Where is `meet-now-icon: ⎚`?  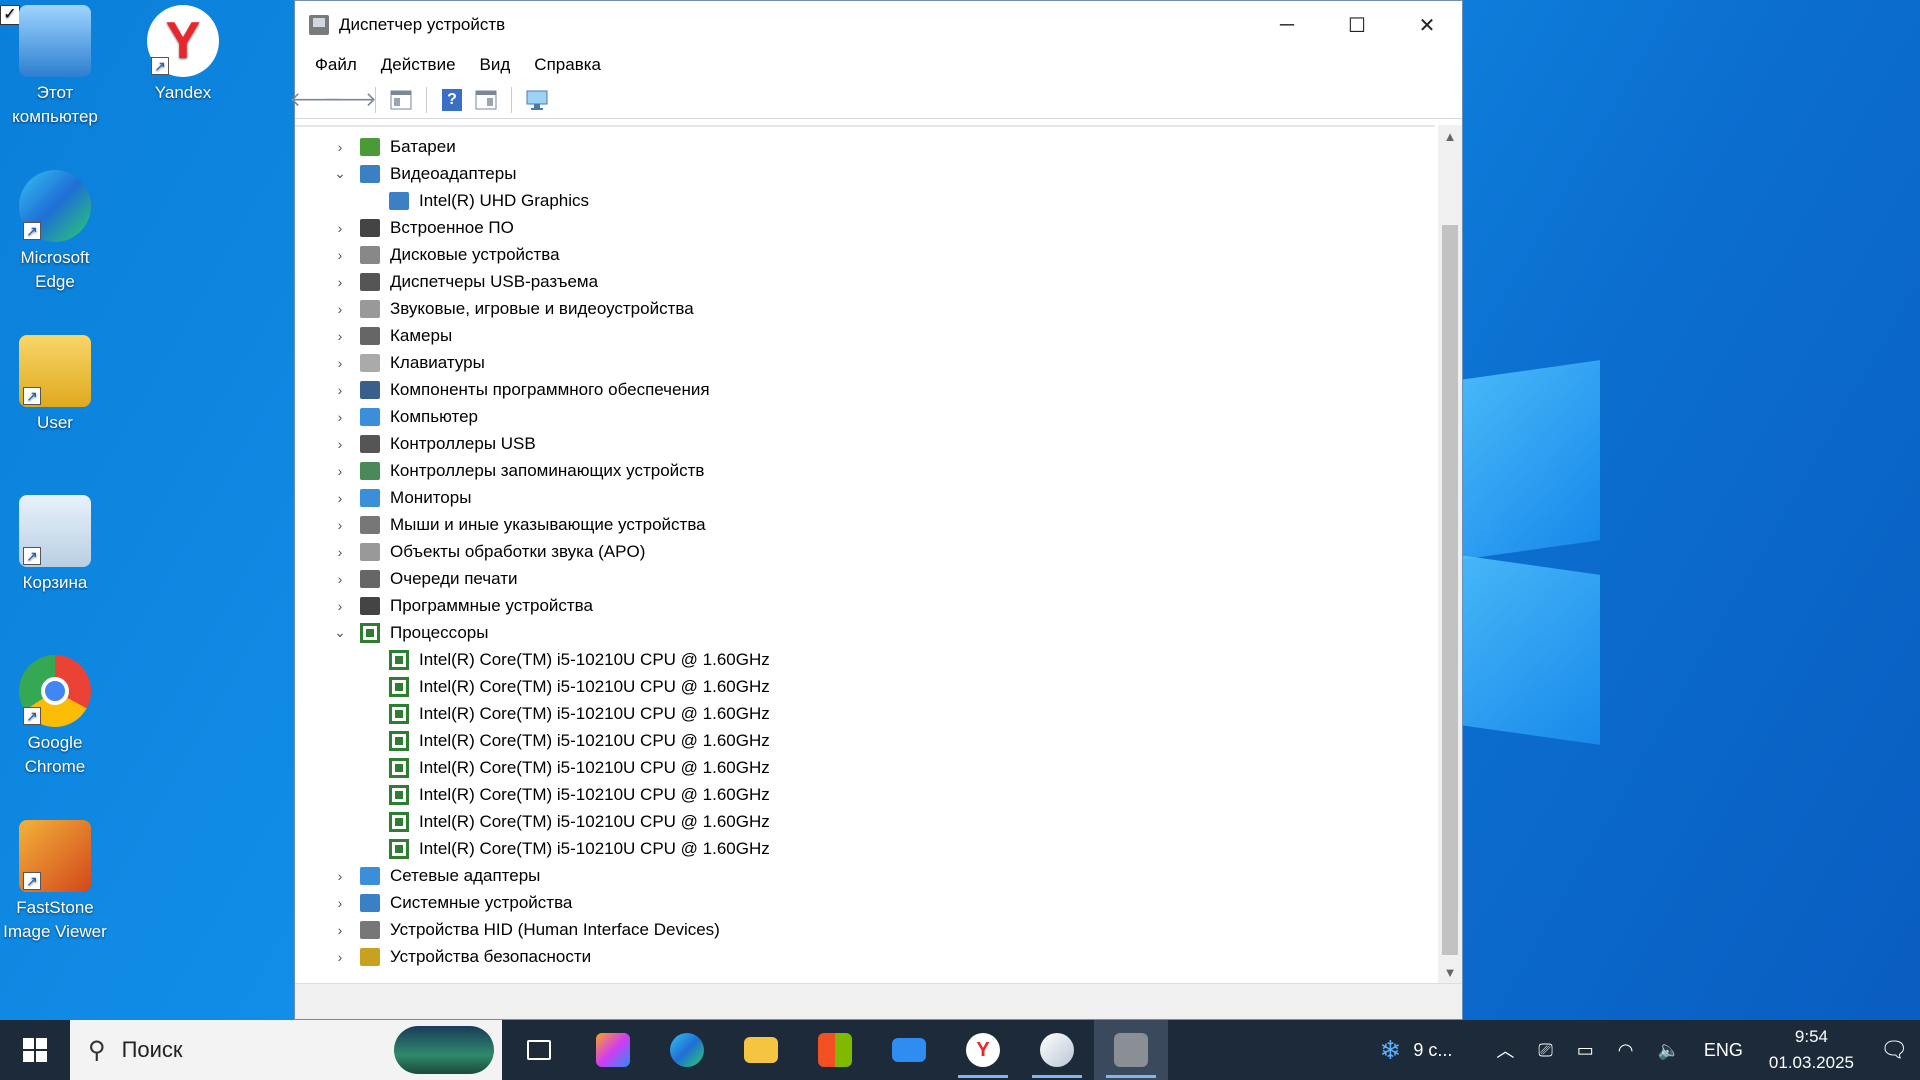 meet-now-icon: ⎚ is located at coordinates (1545, 1050).